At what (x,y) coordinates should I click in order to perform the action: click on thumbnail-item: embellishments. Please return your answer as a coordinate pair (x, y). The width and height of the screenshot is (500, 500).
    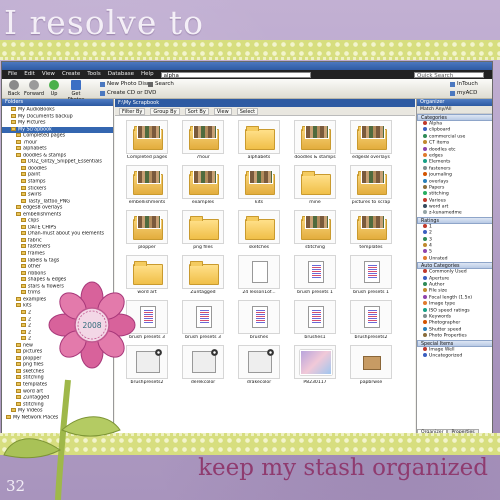
    Looking at the image, I should click on (147, 186).